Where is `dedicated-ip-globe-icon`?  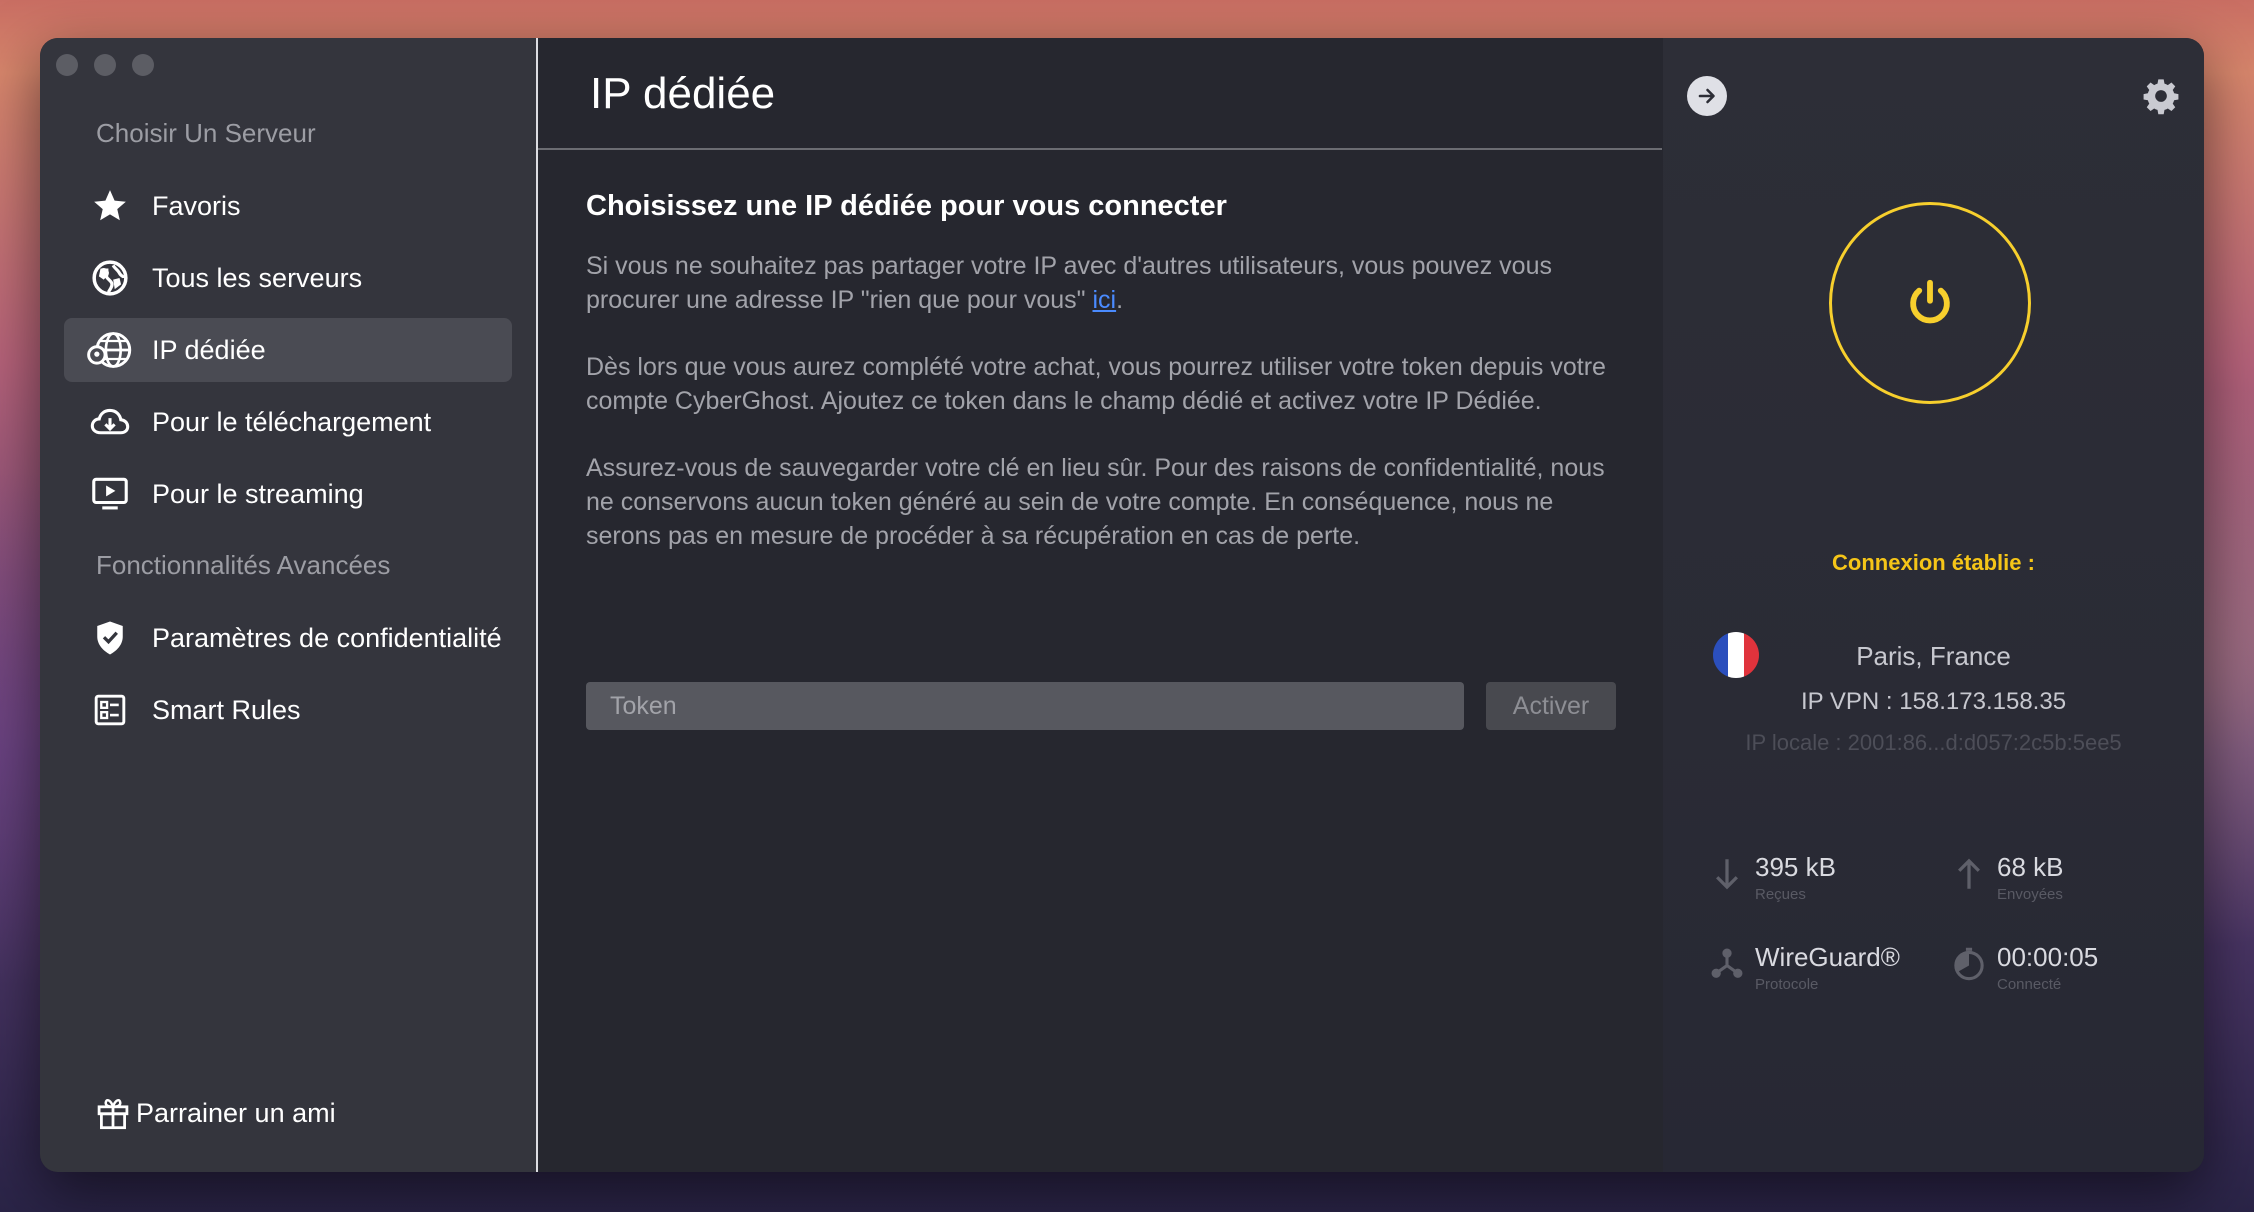
dedicated-ip-globe-icon is located at coordinates (110, 350).